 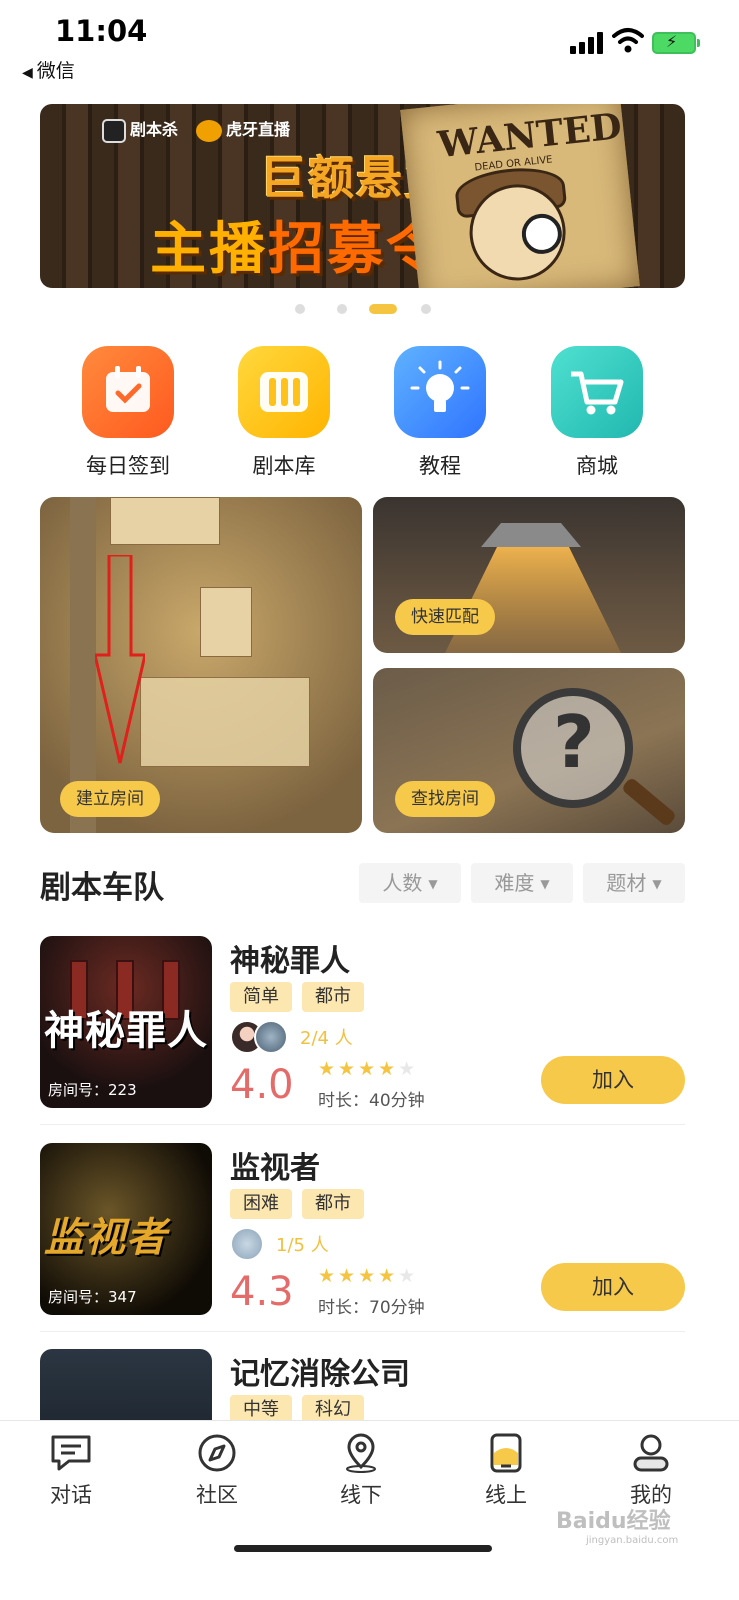 I want to click on tab-community: 社区, so click(x=217, y=1471).